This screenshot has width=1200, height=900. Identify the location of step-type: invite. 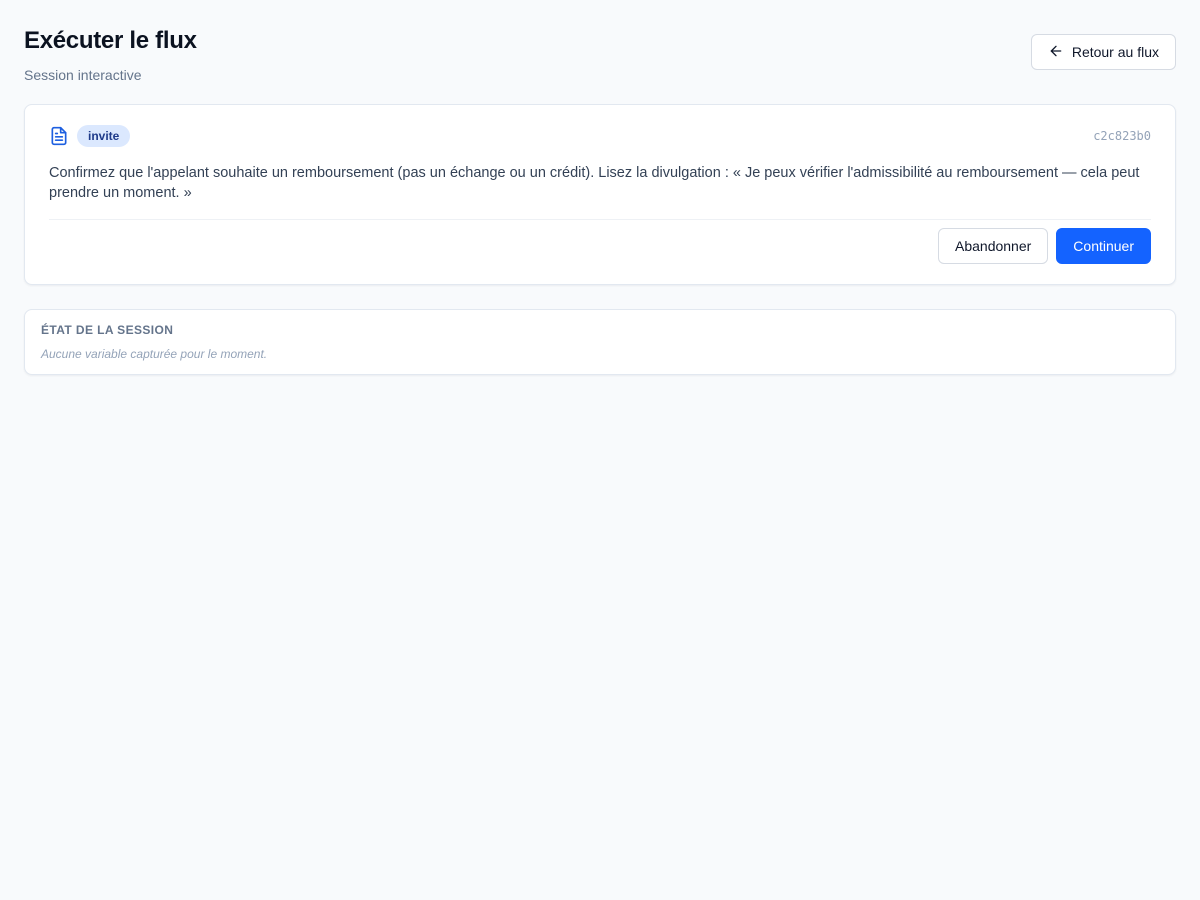
(90, 136).